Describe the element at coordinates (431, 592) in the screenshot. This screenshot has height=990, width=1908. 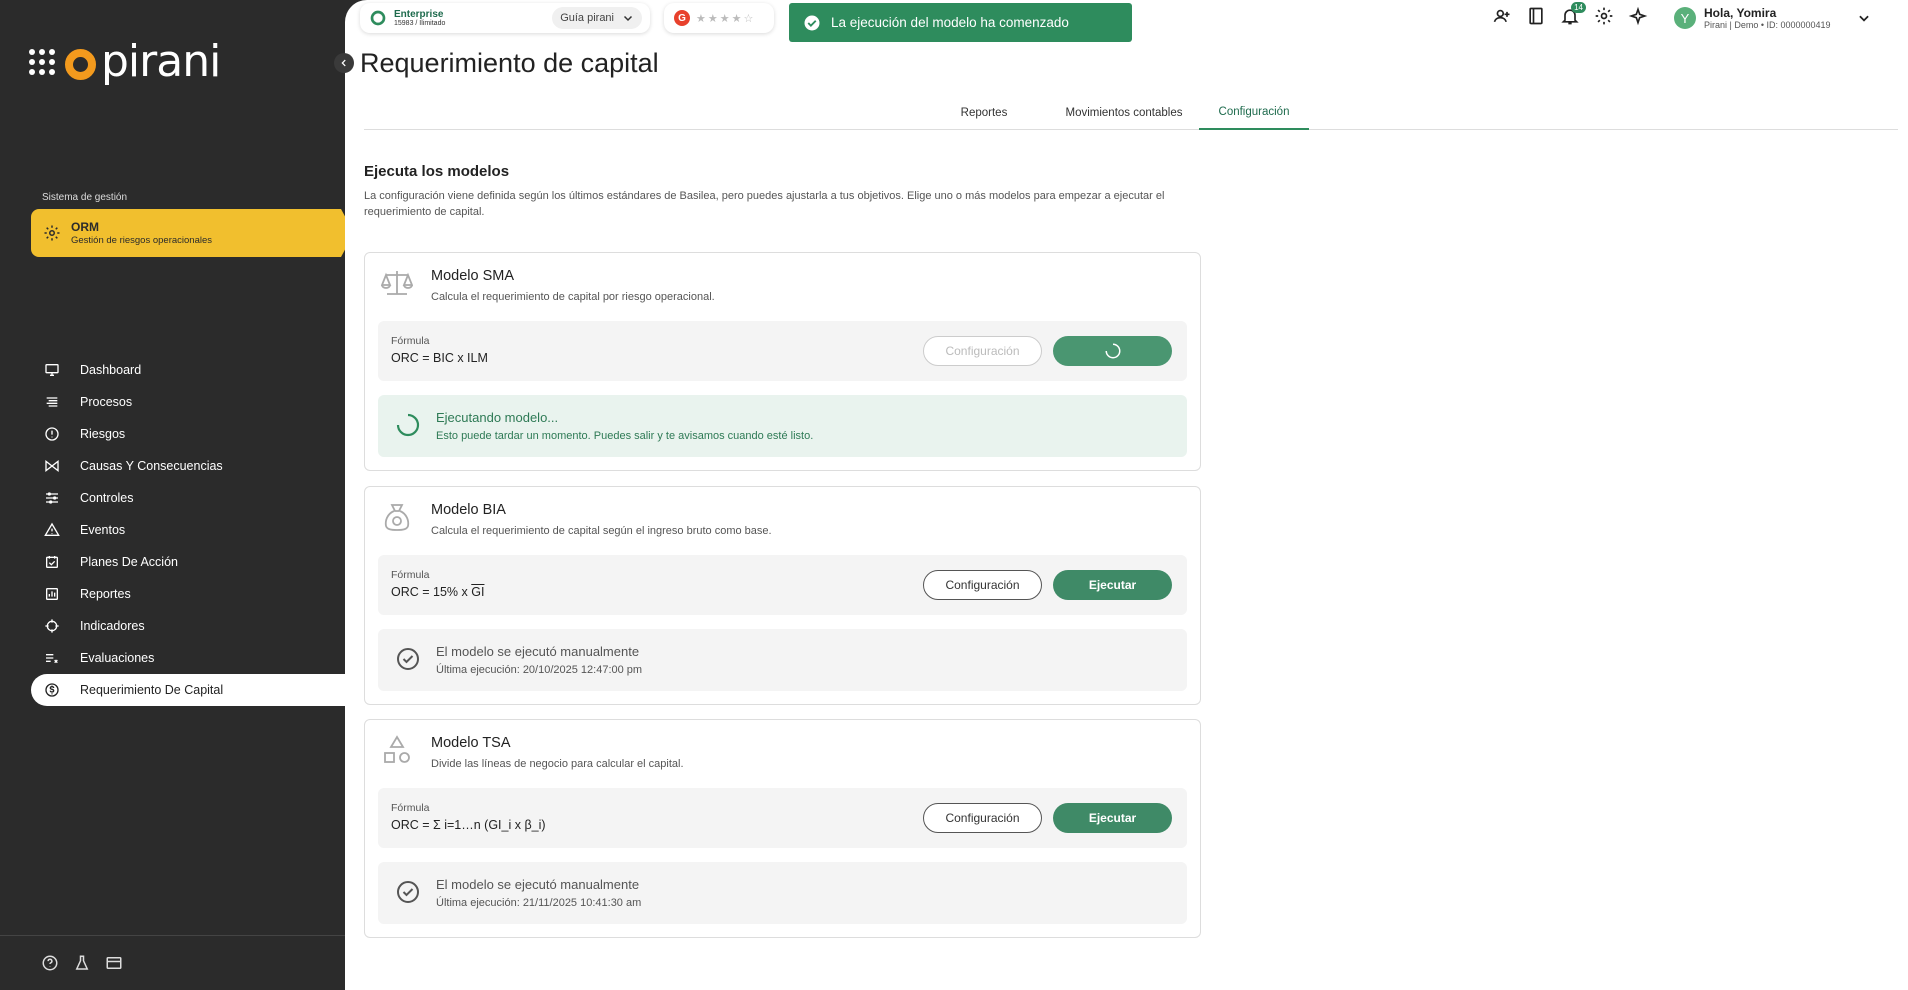
I see `formula-prefix: ORC = 15% x` at that location.